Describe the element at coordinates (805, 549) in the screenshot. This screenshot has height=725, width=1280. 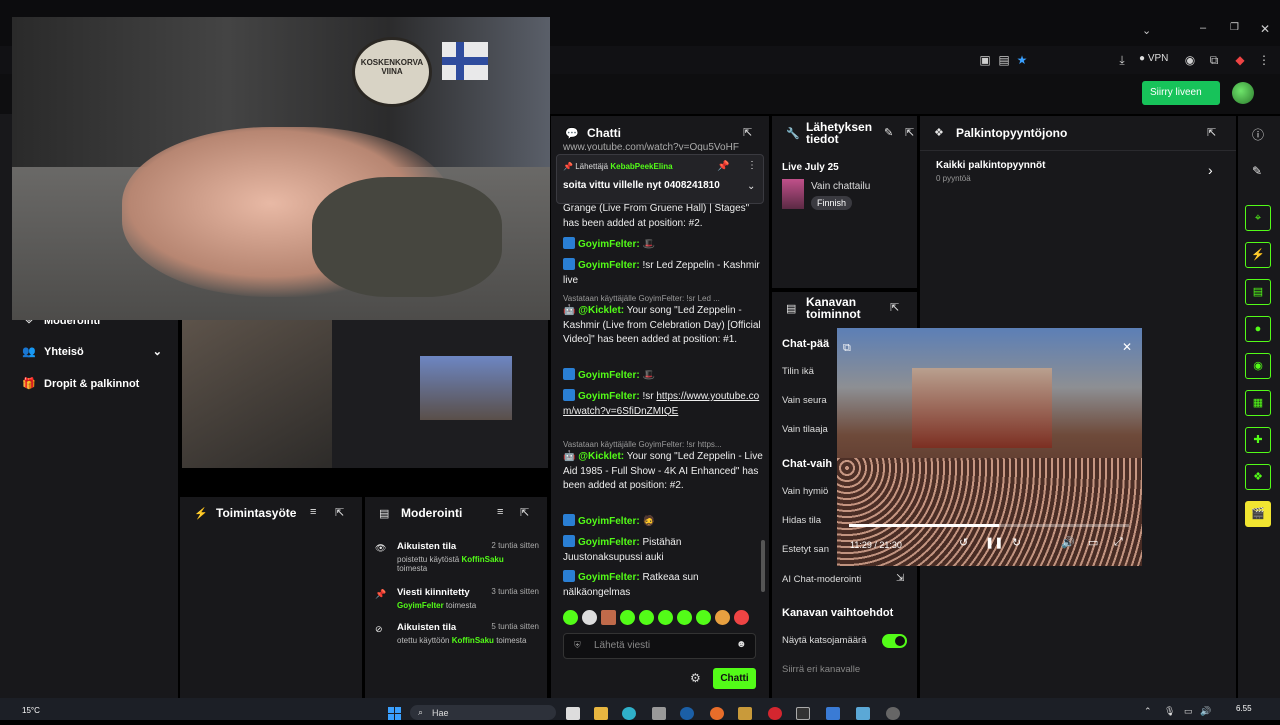
I see `setting-row: Estetyt san` at that location.